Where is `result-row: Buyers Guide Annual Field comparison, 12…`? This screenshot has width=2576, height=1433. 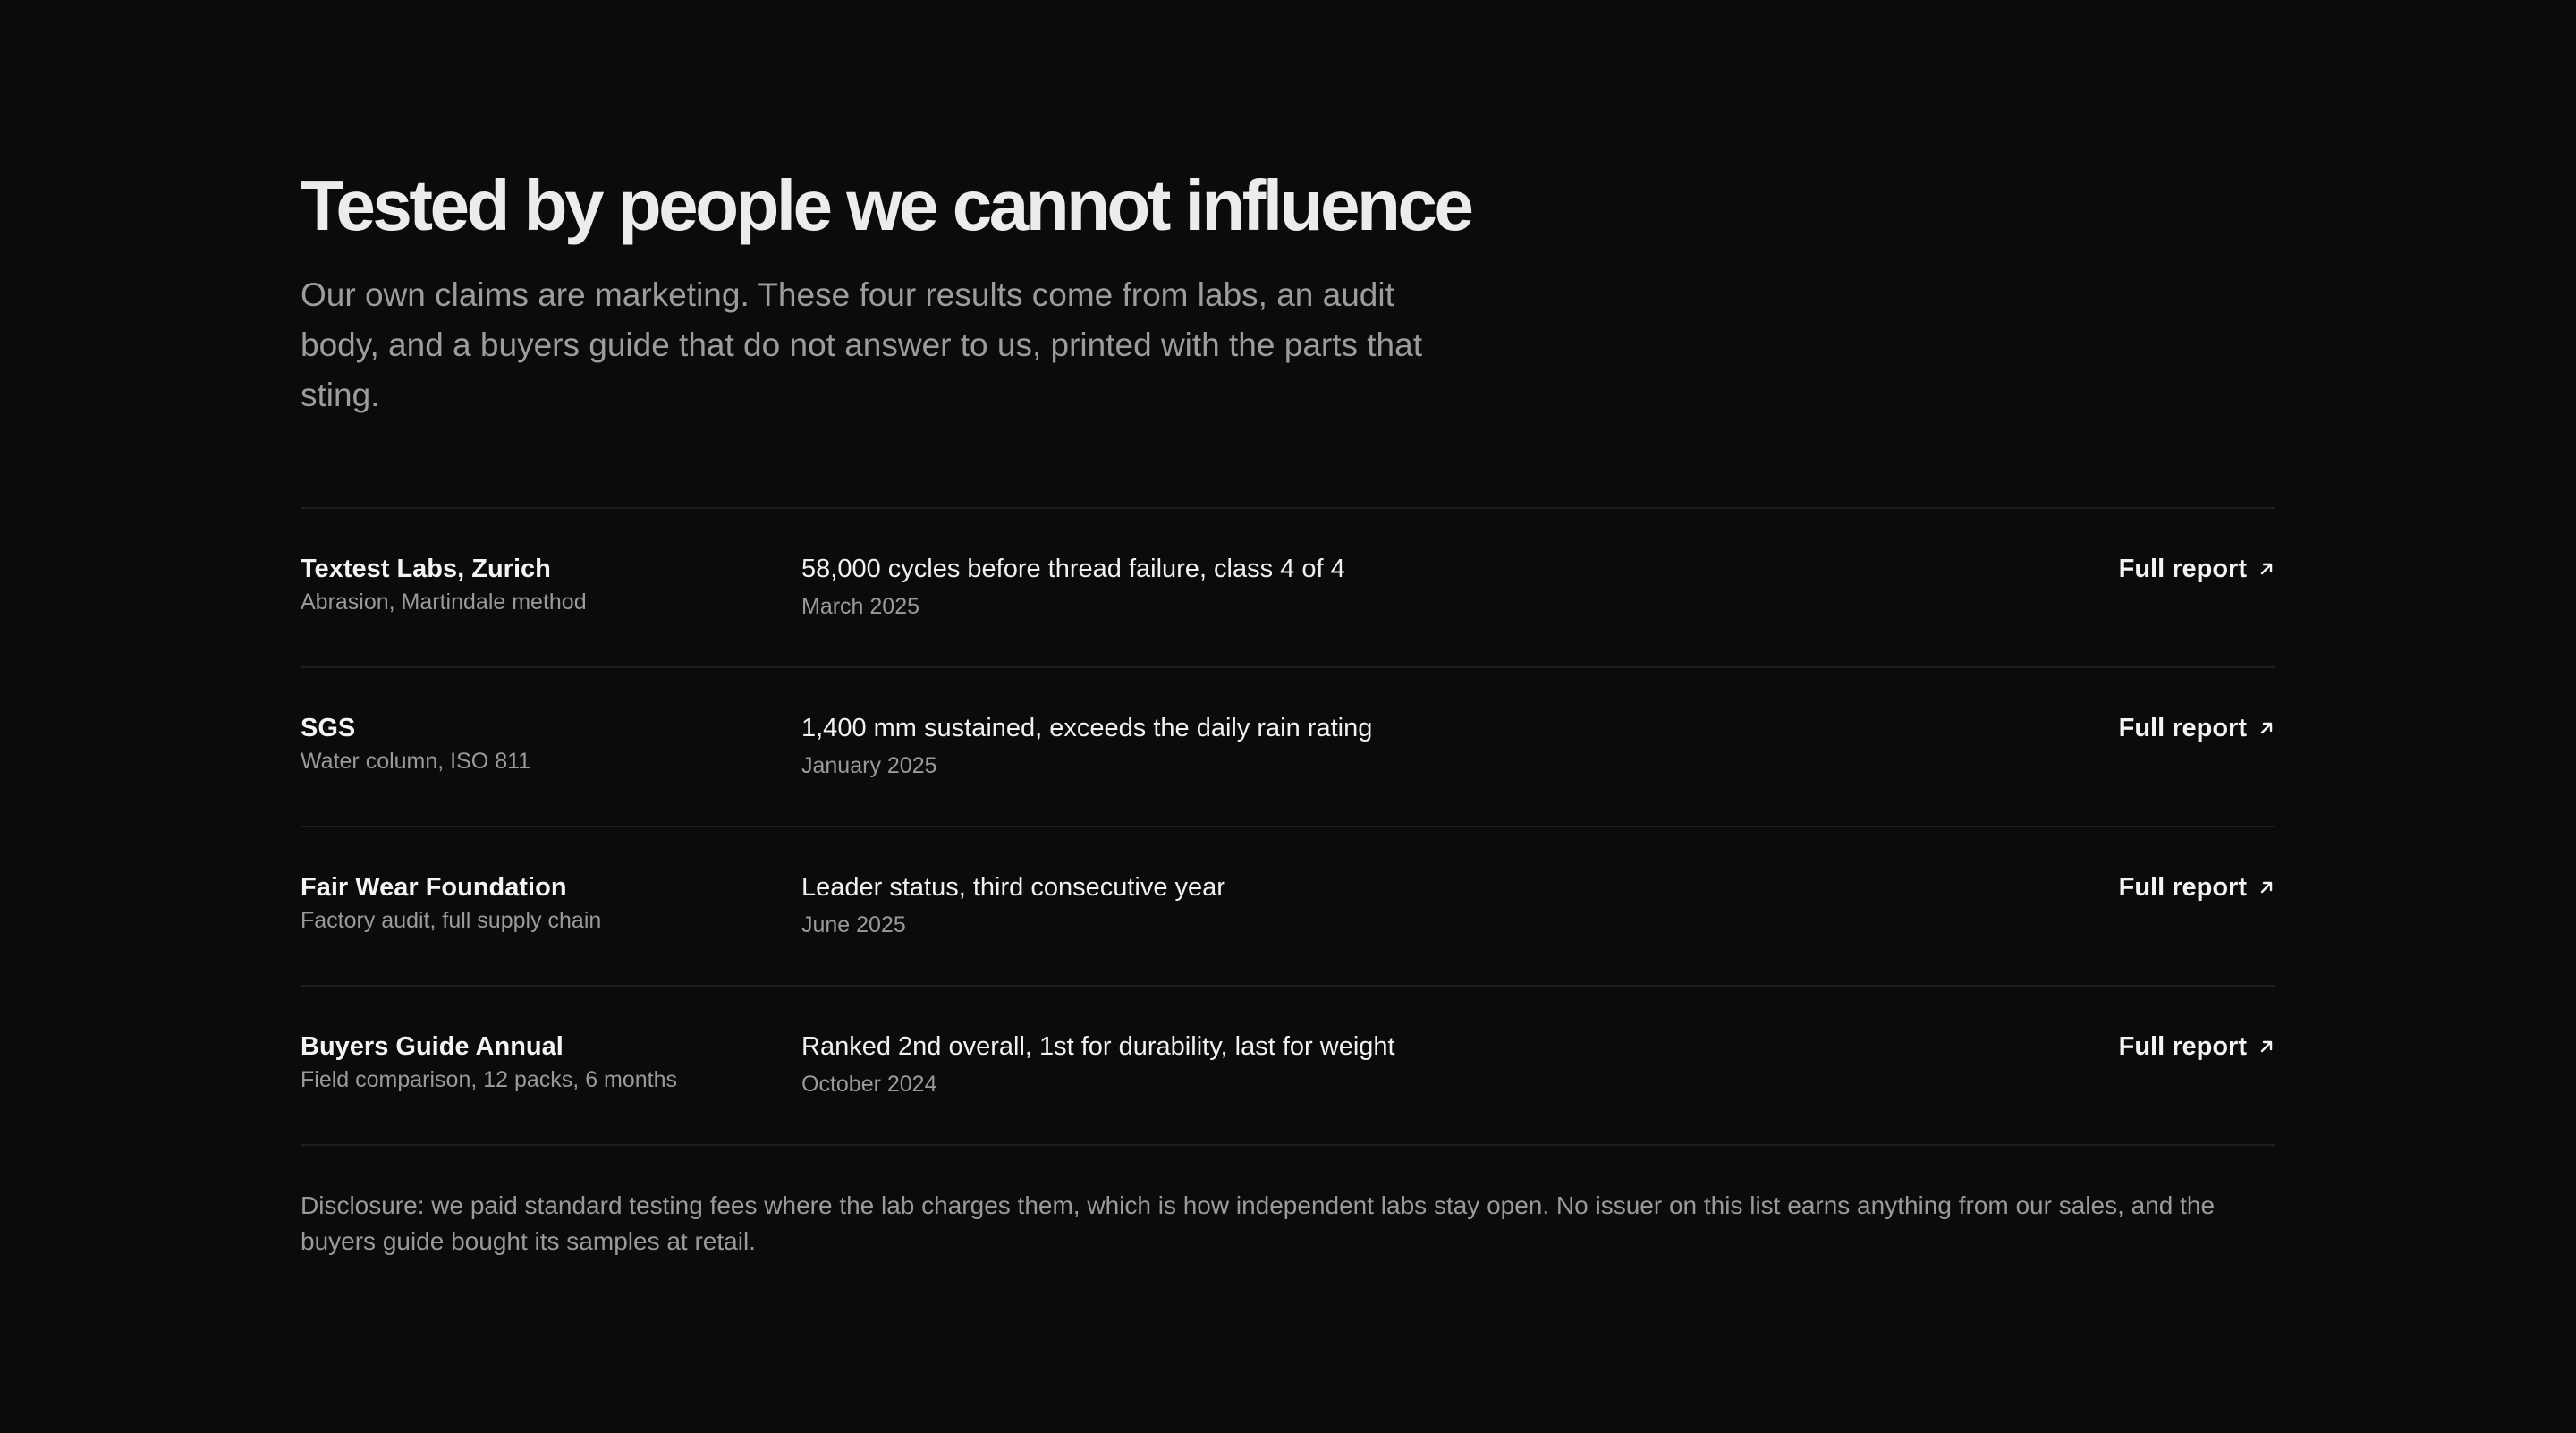
result-row: Buyers Guide Annual Field comparison, 12… is located at coordinates (1288, 1066).